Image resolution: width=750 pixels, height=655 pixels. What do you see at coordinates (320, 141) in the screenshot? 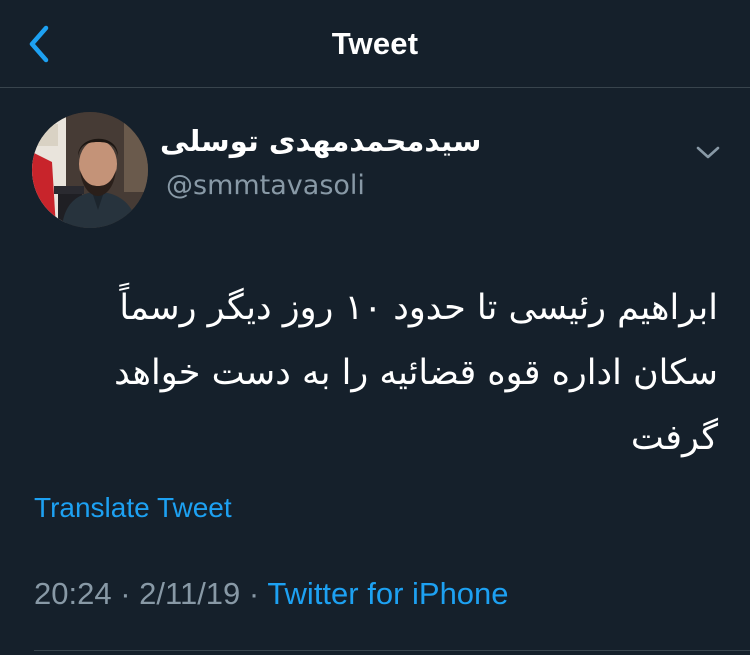
I see `author-display-name: سیدمحمدمهدی توسلی` at bounding box center [320, 141].